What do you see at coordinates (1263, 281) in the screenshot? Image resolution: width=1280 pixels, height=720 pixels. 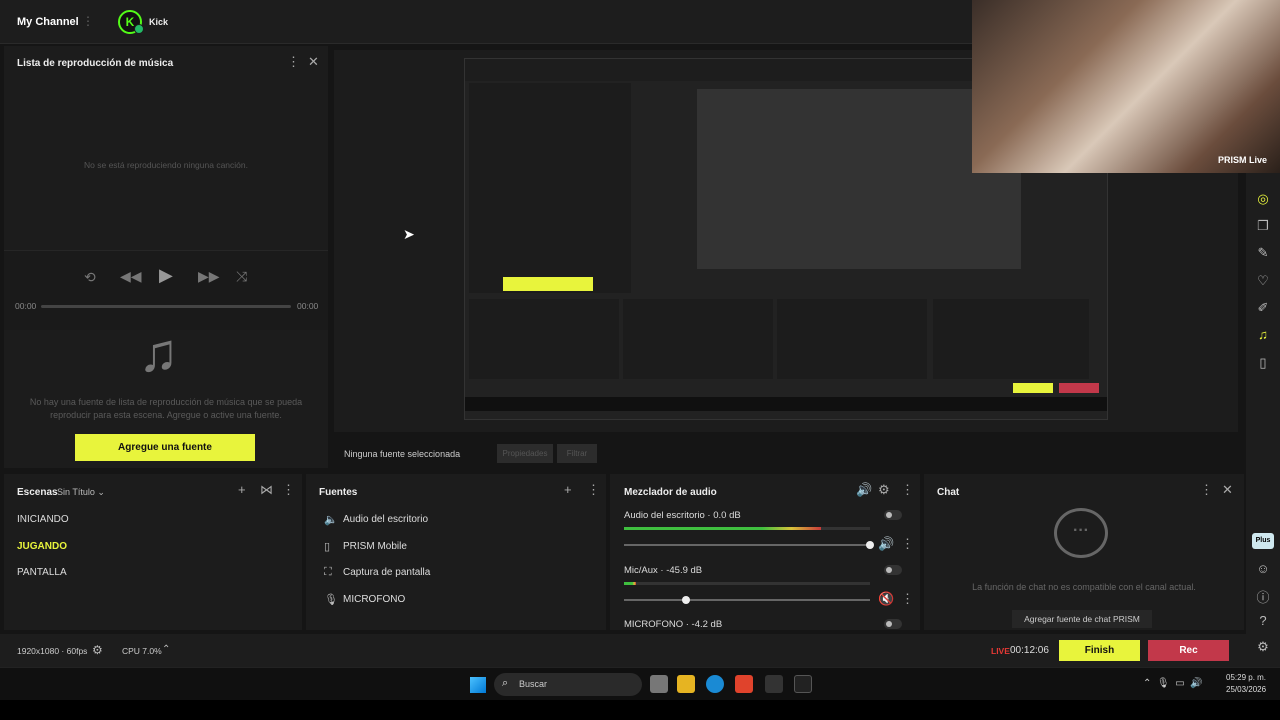 I see `heart-icon: ♡` at bounding box center [1263, 281].